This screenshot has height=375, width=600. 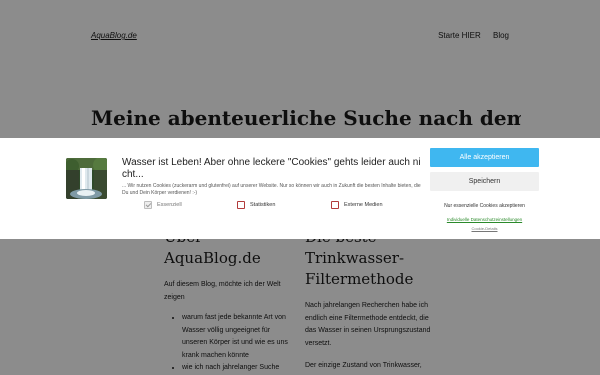 What do you see at coordinates (169, 205) in the screenshot?
I see `checkbox-essential-label: Essenziell` at bounding box center [169, 205].